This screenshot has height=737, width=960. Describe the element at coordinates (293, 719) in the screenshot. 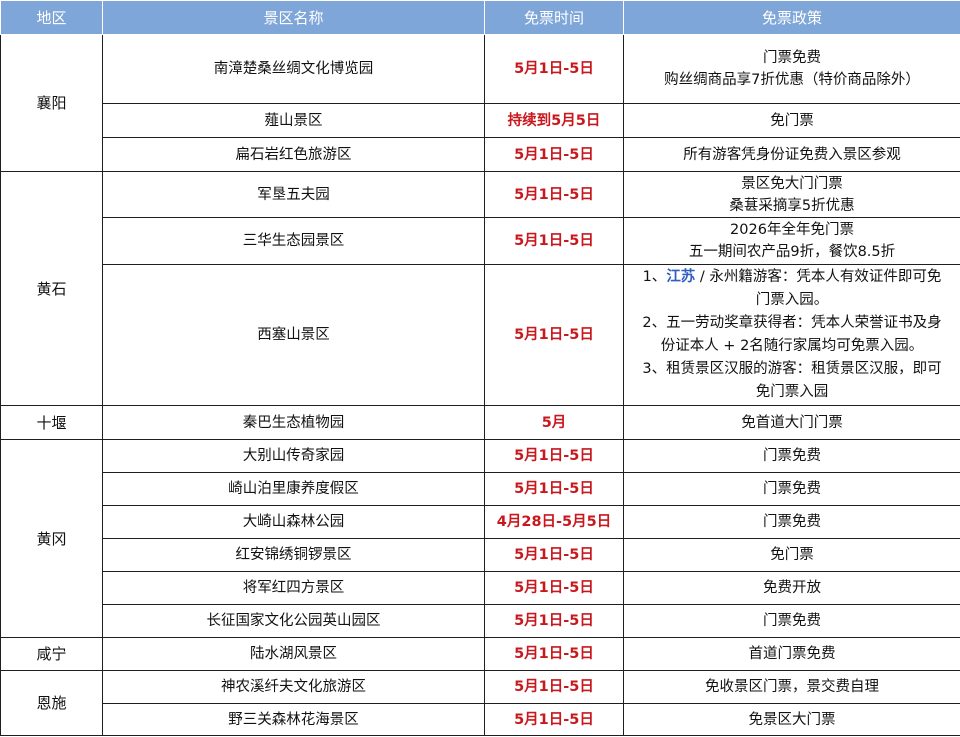

I see `scenic-name-cell: 野三关森林花海景区` at that location.